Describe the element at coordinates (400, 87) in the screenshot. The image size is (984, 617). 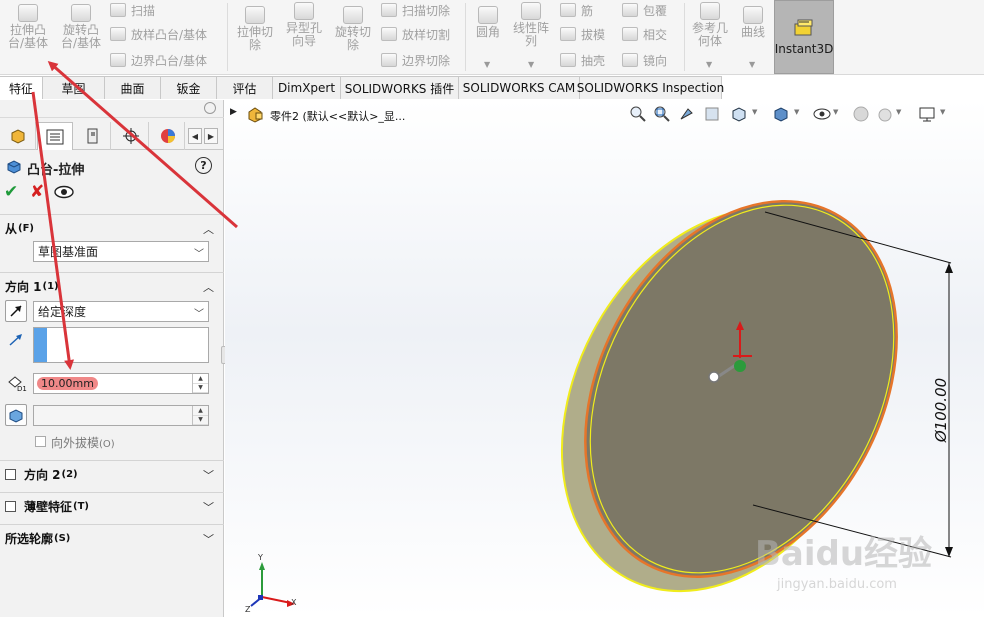
I see `tab-solidworks-addins: SOLIDWORKS 插件` at that location.